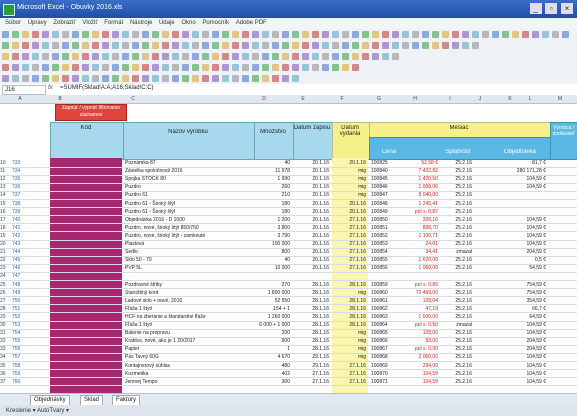 The width and height of the screenshot is (577, 416). Describe the element at coordinates (89, 23) in the screenshot. I see `menu-insert: Vložiť` at that location.